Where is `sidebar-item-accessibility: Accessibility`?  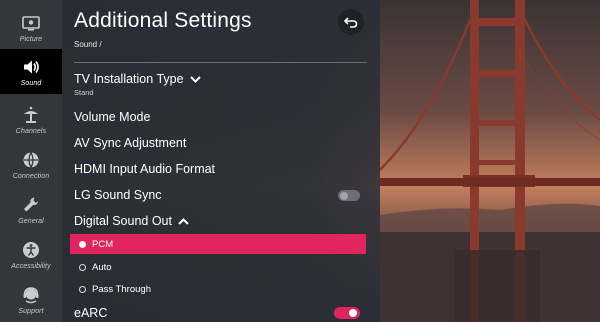
sidebar-item-accessibility: Accessibility is located at coordinates (31, 254).